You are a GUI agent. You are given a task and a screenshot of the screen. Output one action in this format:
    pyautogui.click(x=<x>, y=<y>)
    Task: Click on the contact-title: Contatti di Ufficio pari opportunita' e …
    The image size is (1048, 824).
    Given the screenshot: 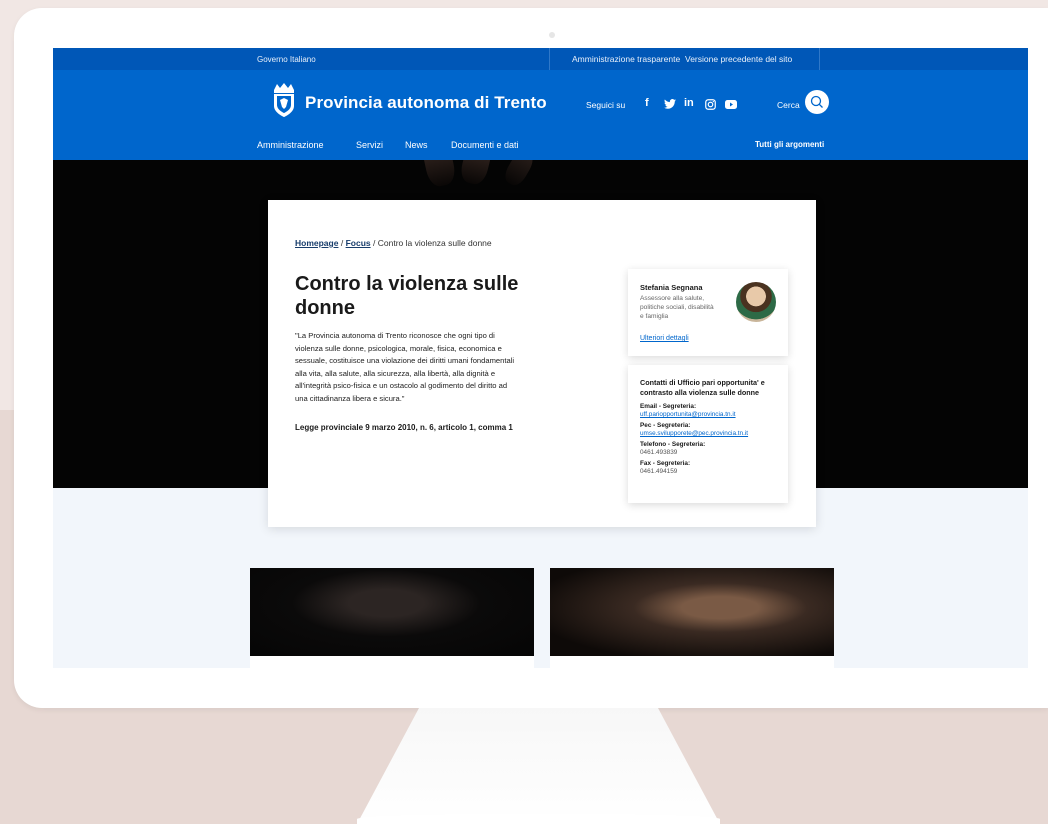 What is the action you would take?
    pyautogui.click(x=702, y=387)
    